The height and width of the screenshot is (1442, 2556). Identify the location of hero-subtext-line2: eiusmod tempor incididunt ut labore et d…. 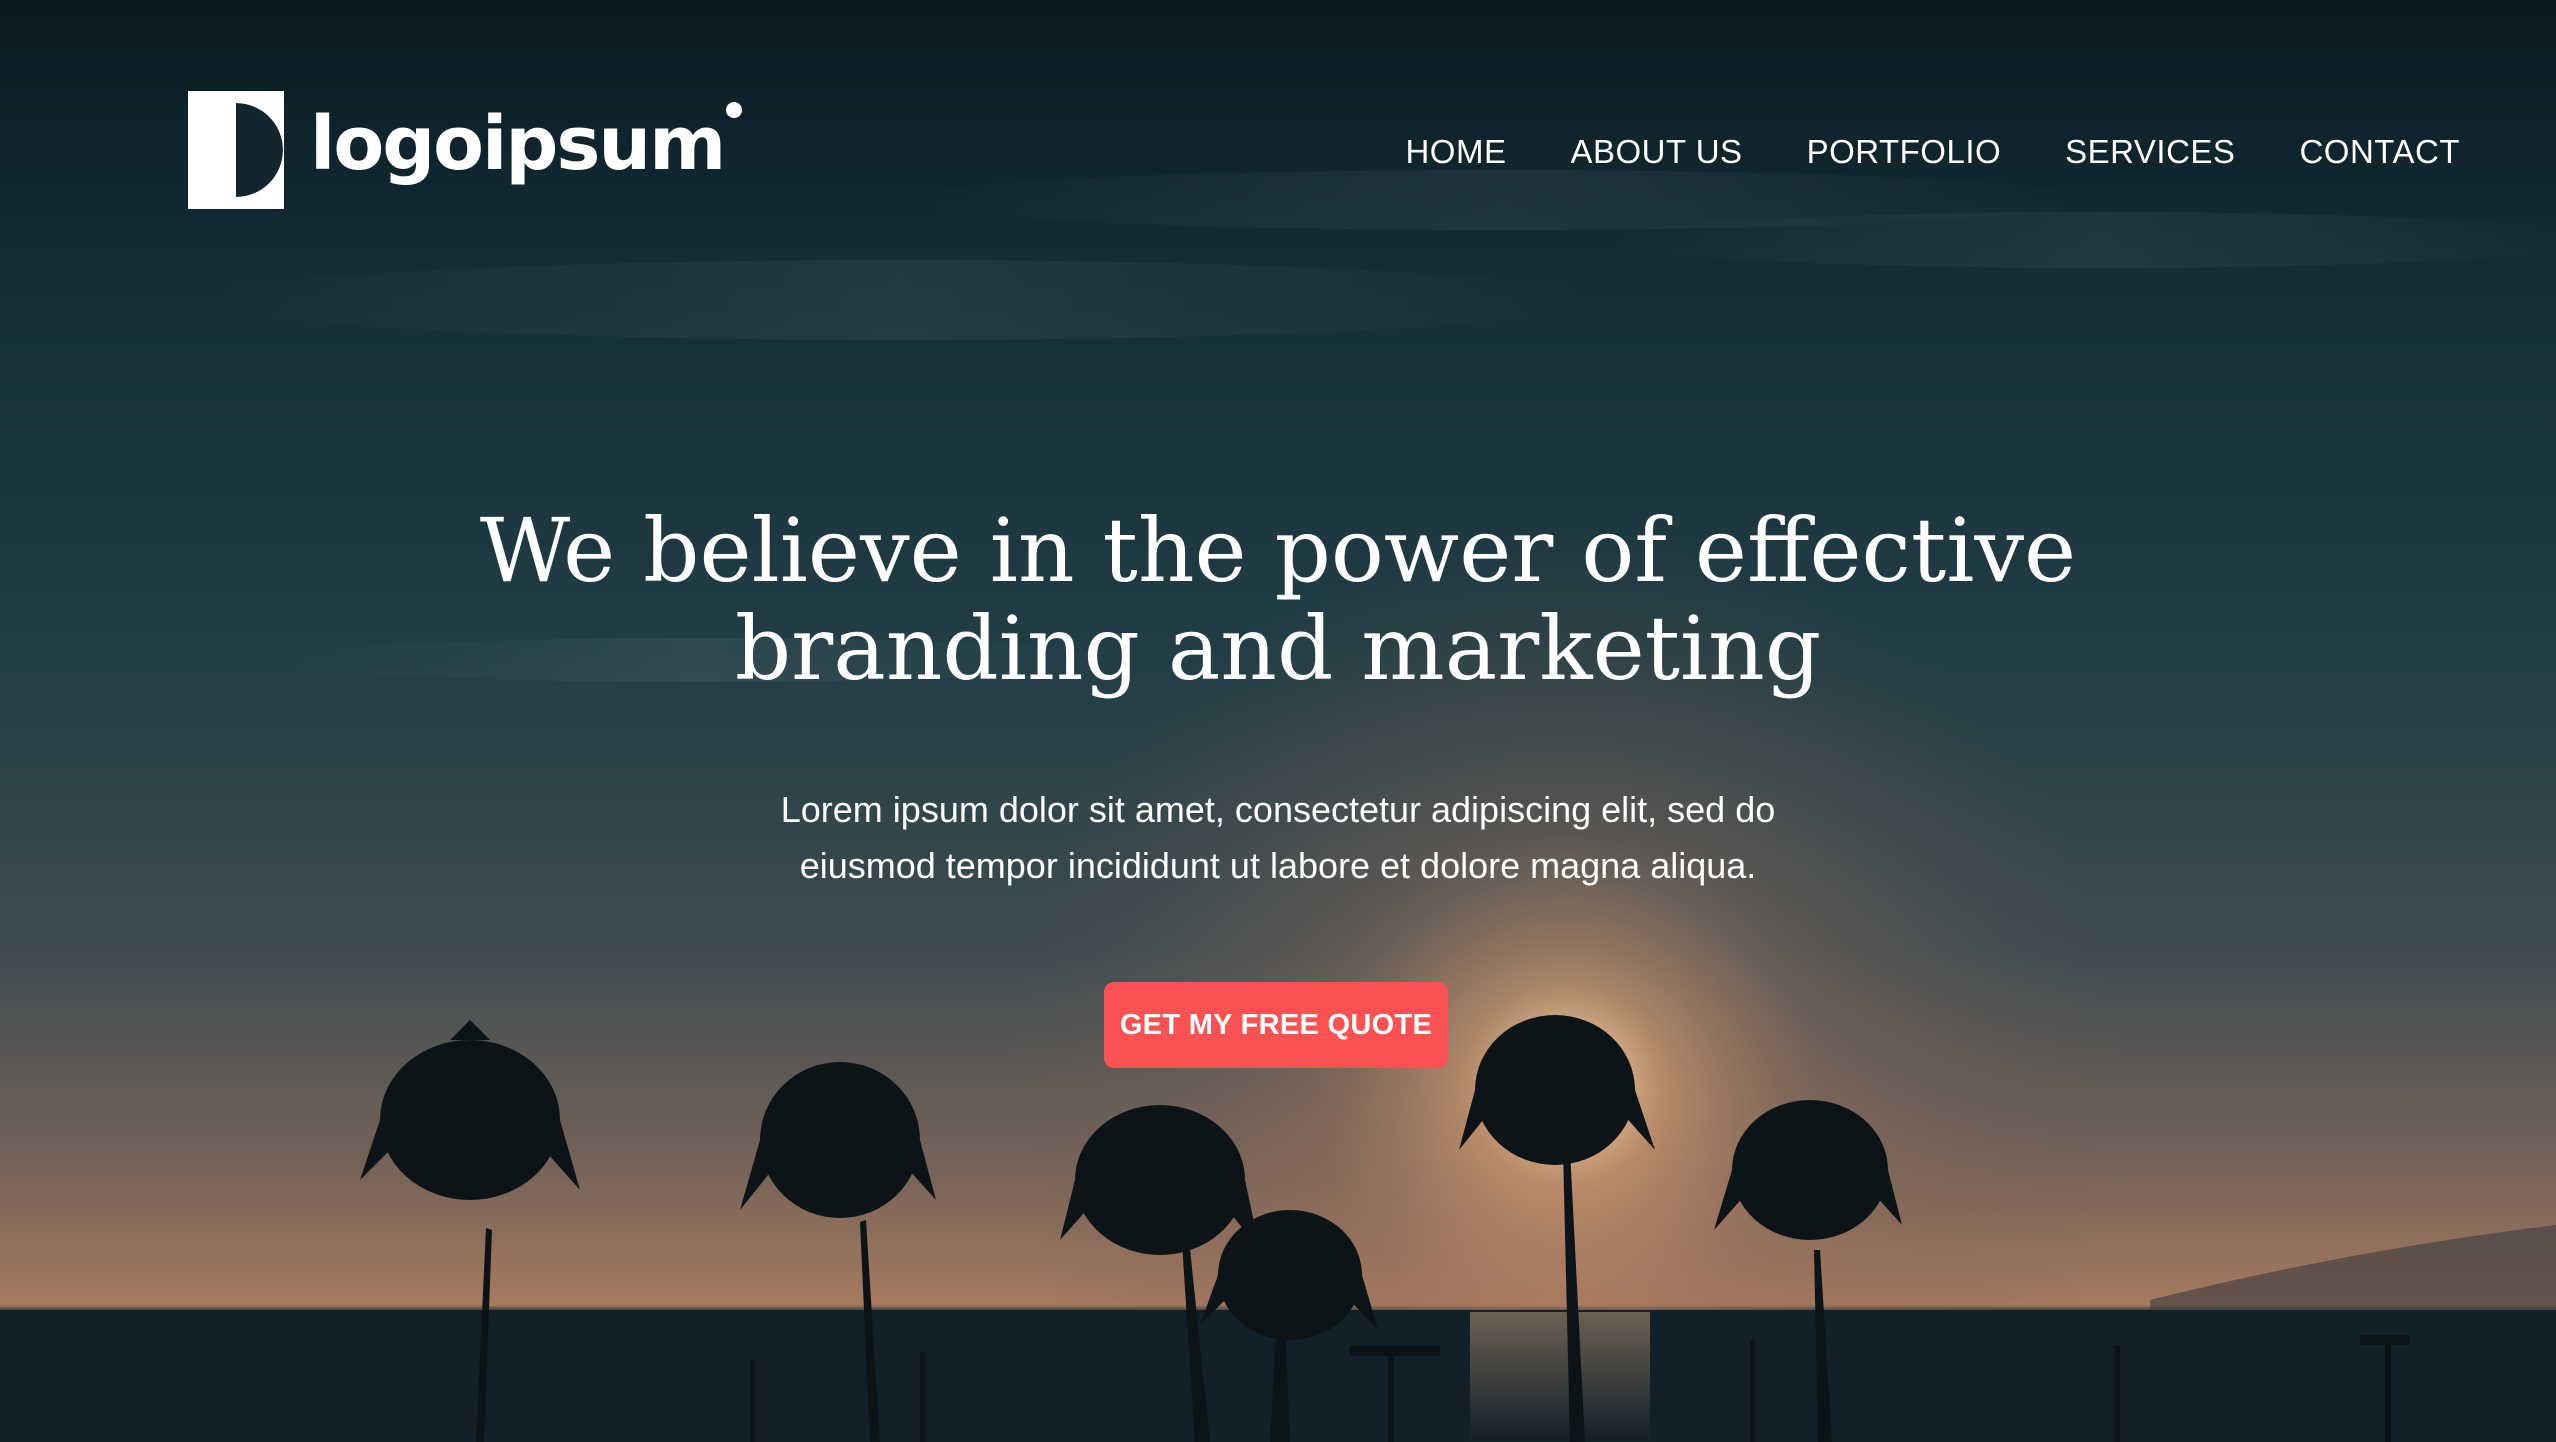
(1278, 865).